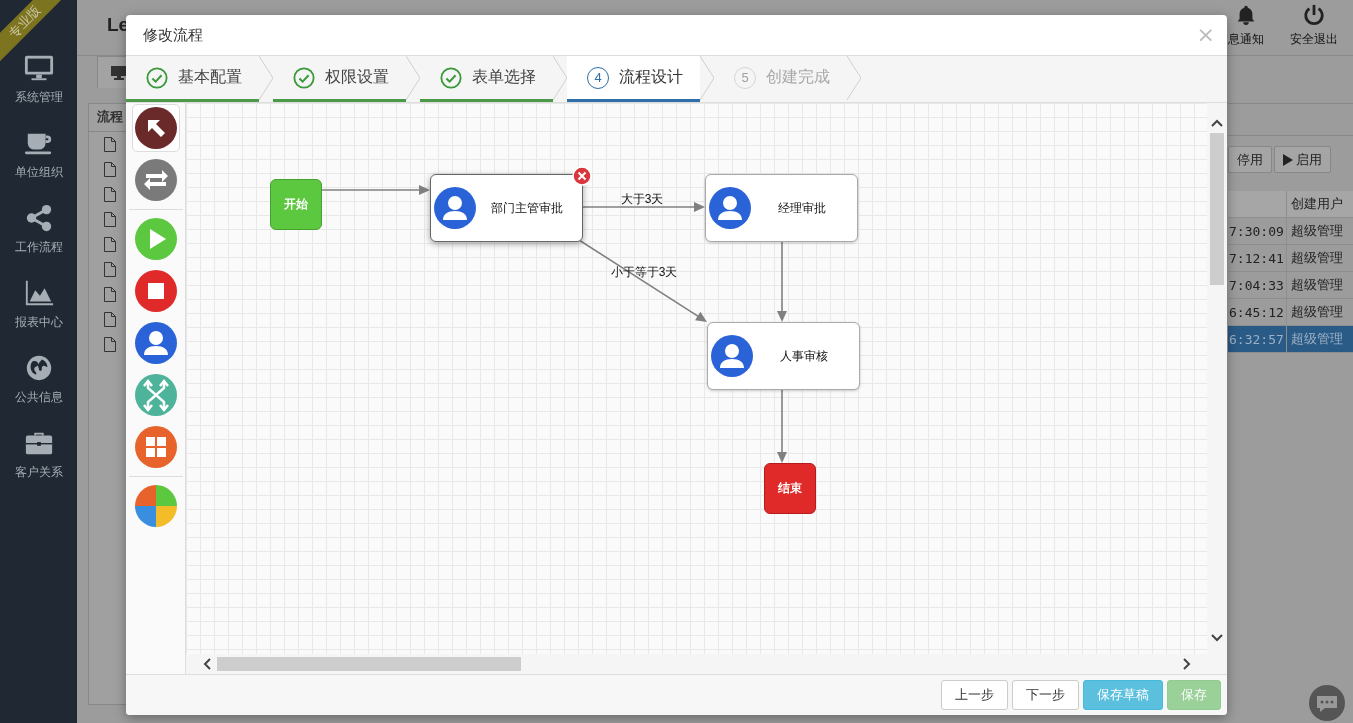 This screenshot has width=1353, height=723. I want to click on task-node: 人事审核, so click(783, 356).